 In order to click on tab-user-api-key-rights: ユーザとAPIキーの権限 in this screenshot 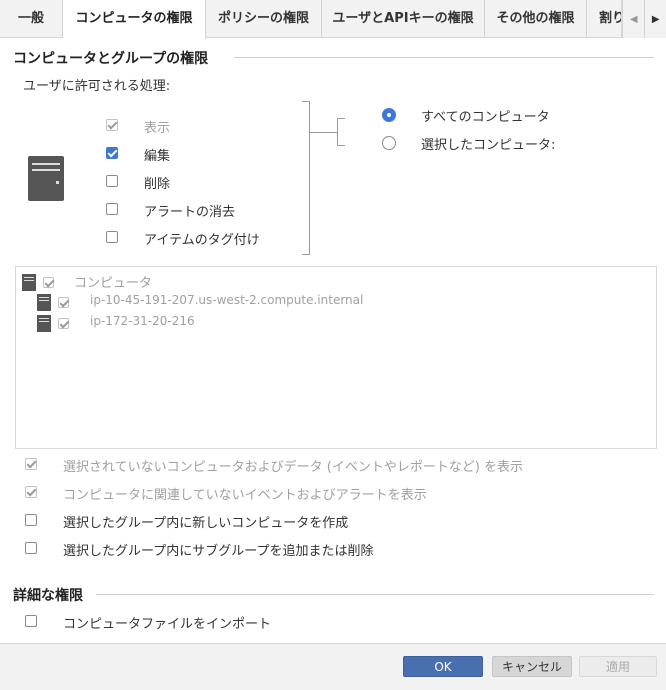, I will do `click(403, 19)`.